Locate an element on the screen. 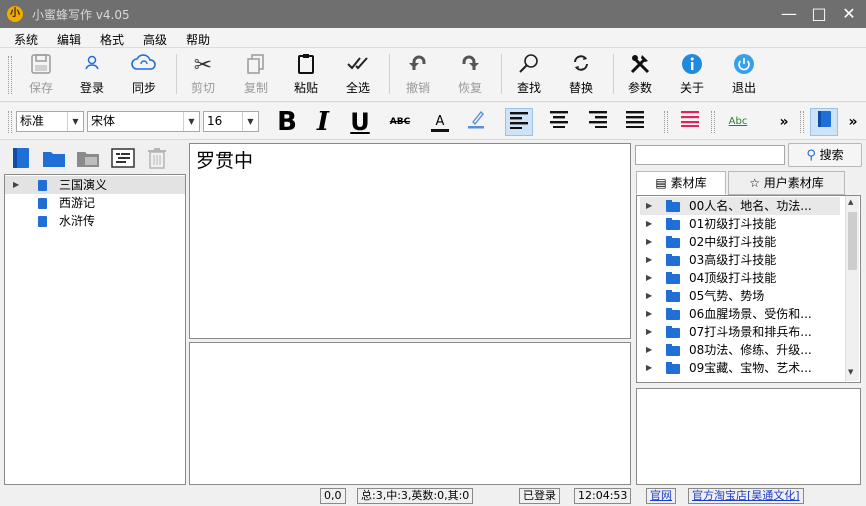  material-scrollbar: ▲ ▼ is located at coordinates (852, 288).